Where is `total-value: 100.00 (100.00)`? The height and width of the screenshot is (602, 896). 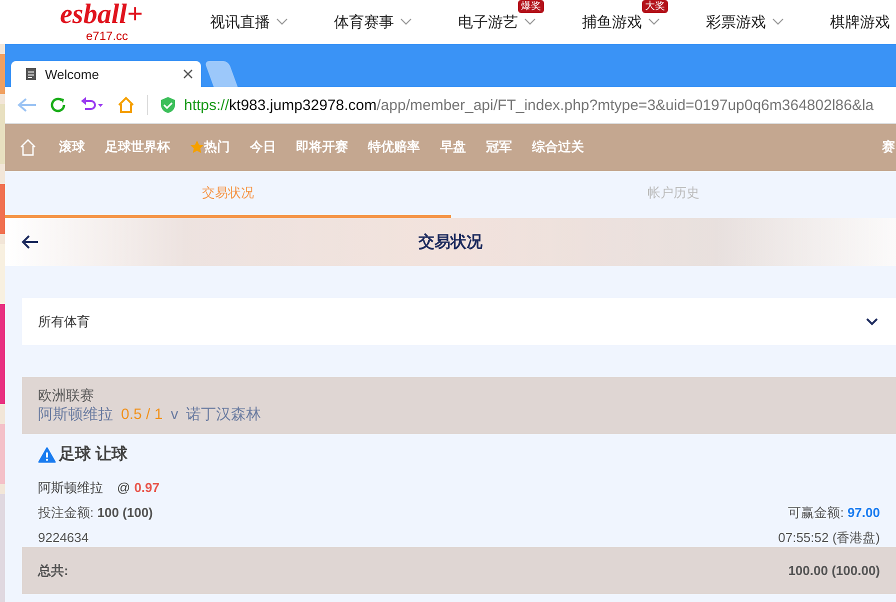
total-value: 100.00 (100.00) is located at coordinates (834, 570).